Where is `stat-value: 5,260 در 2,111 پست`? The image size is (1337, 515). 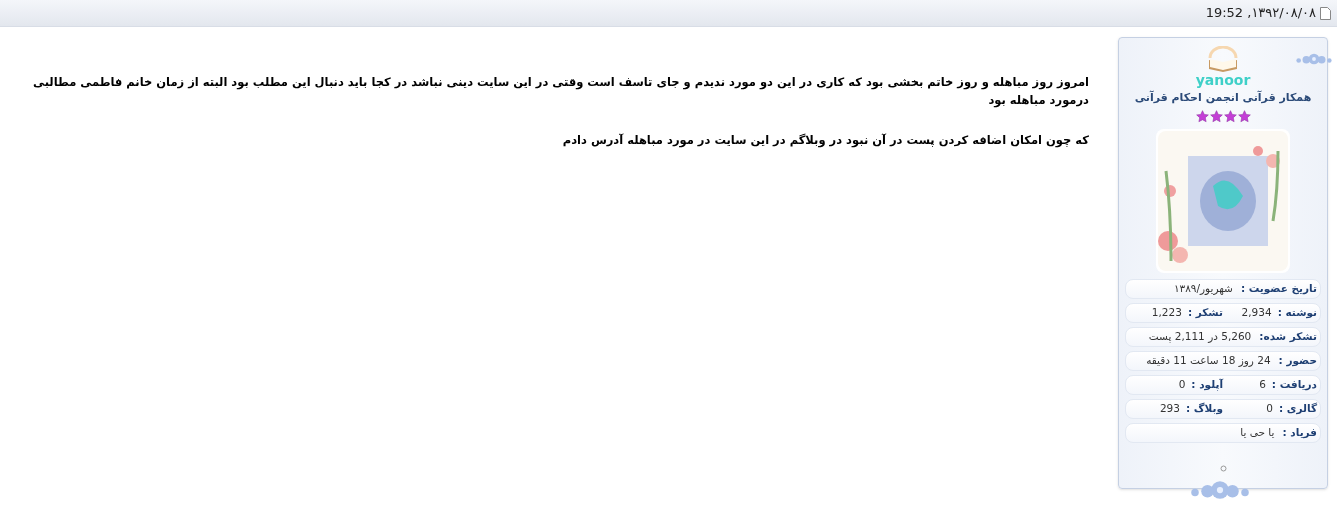 stat-value: 5,260 در 2,111 پست is located at coordinates (1200, 336).